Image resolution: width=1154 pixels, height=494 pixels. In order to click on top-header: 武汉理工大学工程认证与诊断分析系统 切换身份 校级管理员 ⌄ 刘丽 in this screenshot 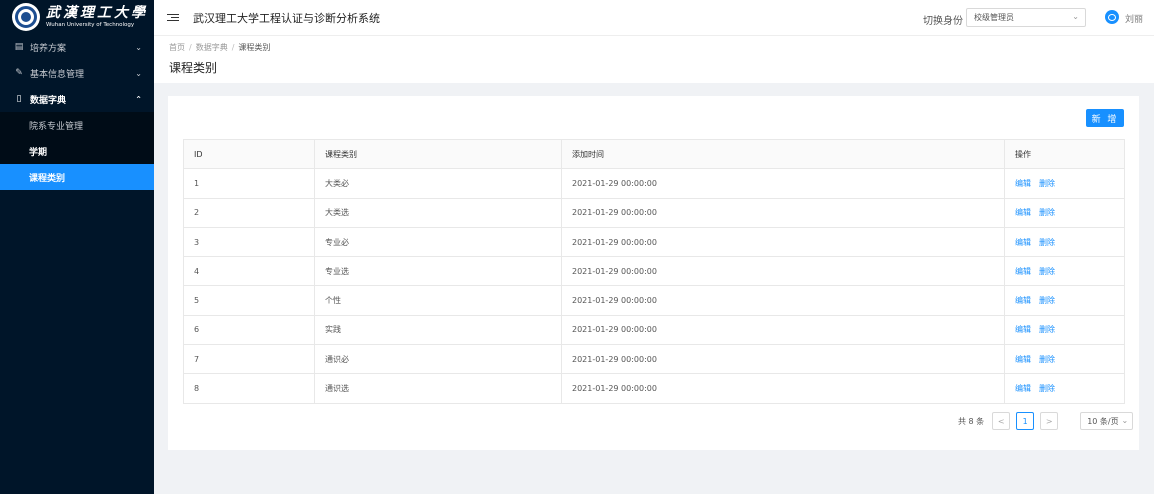, I will do `click(654, 18)`.